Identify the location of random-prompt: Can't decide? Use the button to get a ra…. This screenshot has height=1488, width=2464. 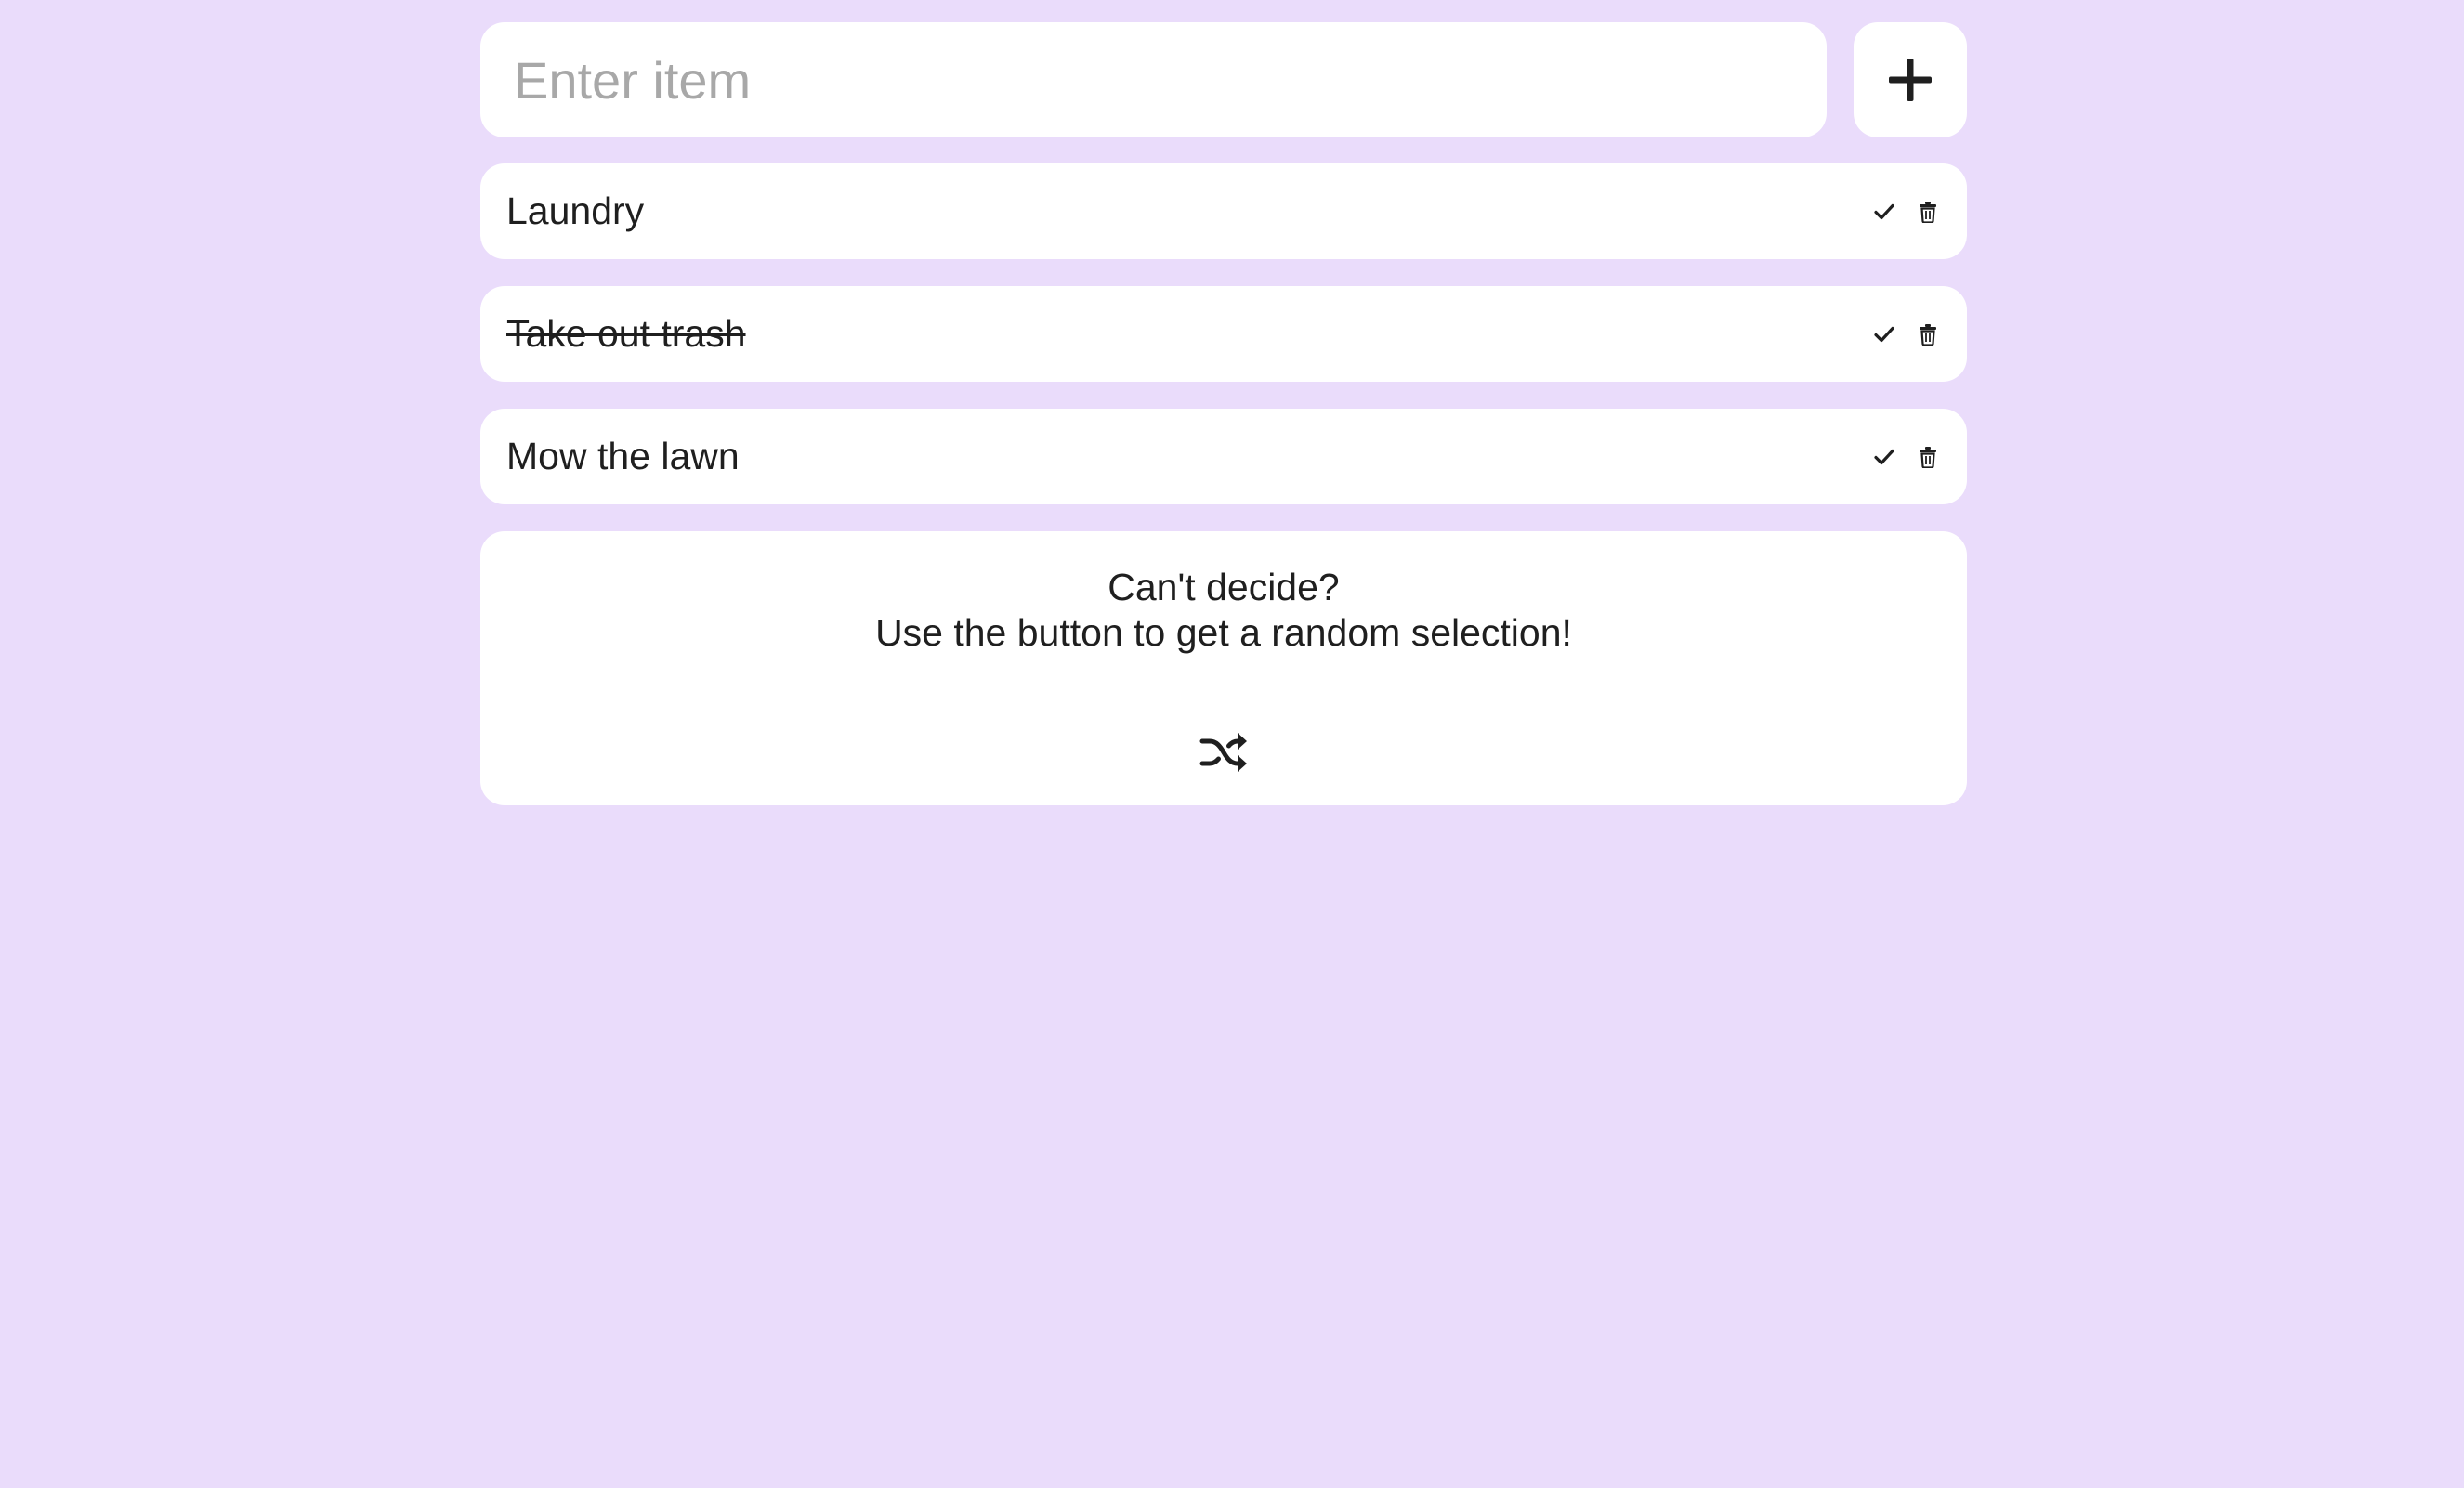
(1224, 611).